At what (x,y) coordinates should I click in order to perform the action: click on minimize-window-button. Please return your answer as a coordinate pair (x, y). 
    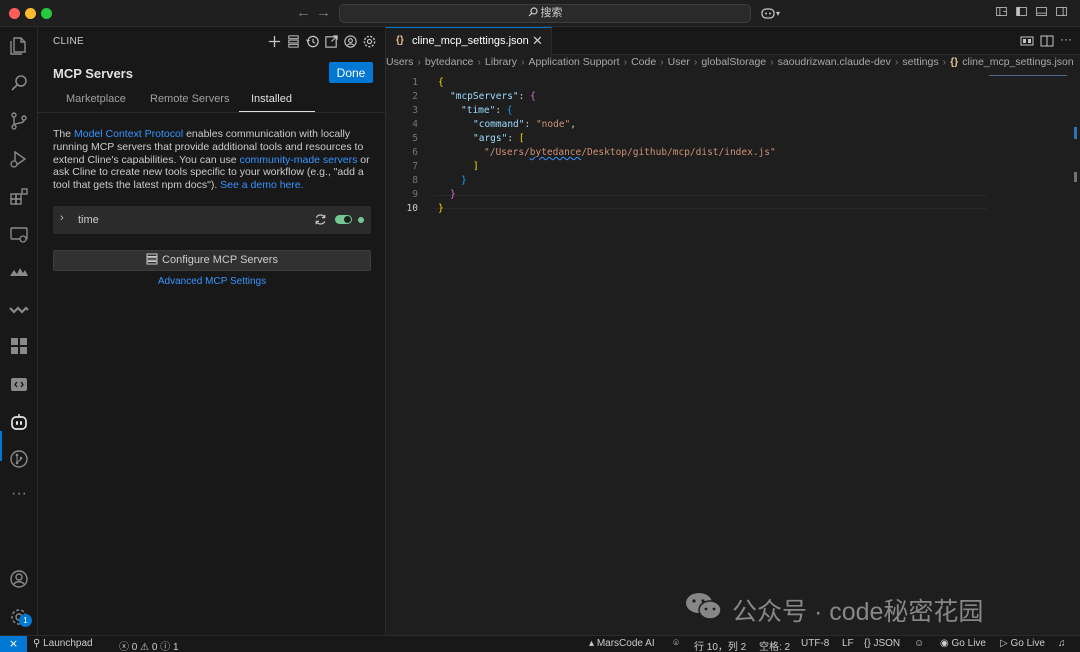
    Looking at the image, I should click on (30, 13).